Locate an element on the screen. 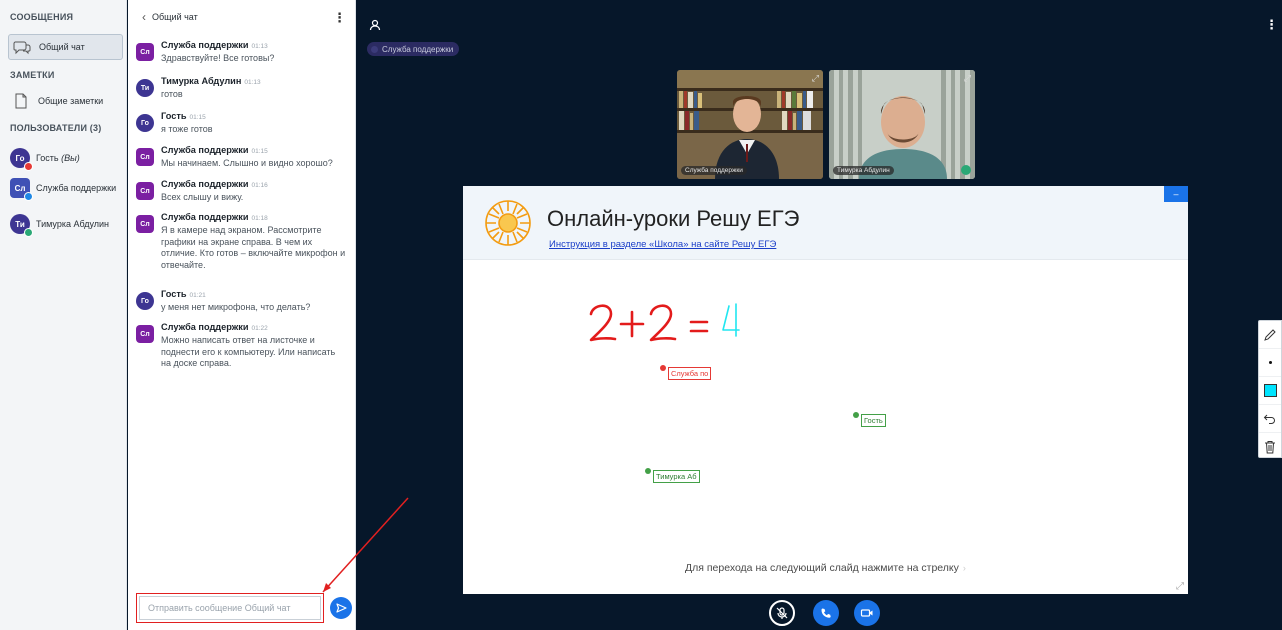  phone-icon is located at coordinates (826, 613).